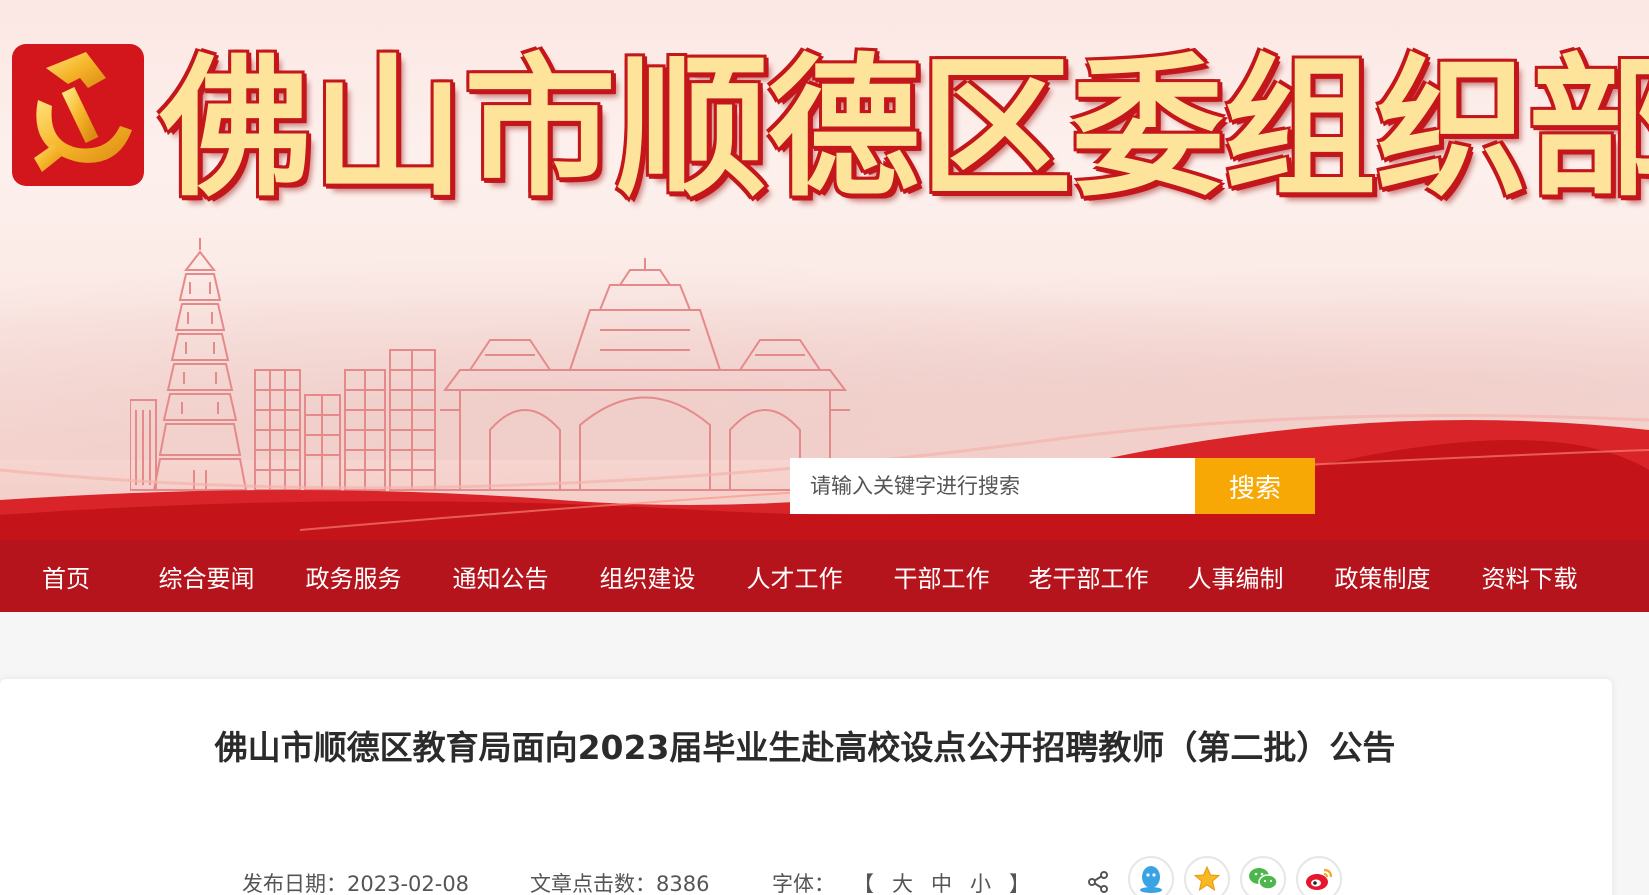  Describe the element at coordinates (1255, 486) in the screenshot. I see `search-button: 搜索` at that location.